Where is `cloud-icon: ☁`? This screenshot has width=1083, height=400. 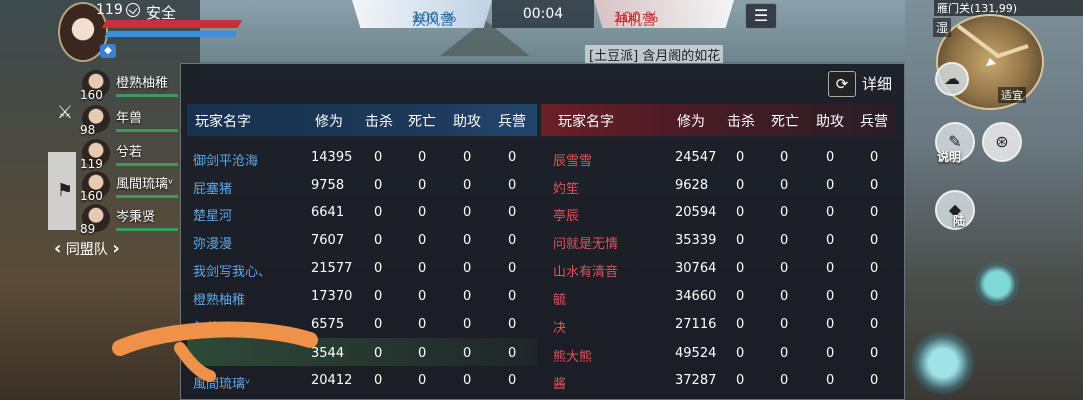
cloud-icon: ☁ is located at coordinates (952, 79).